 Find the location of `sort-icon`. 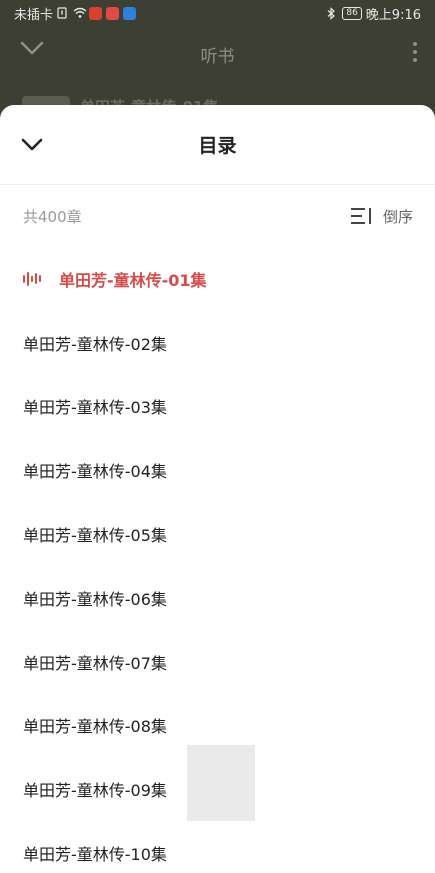

sort-icon is located at coordinates (360, 216).